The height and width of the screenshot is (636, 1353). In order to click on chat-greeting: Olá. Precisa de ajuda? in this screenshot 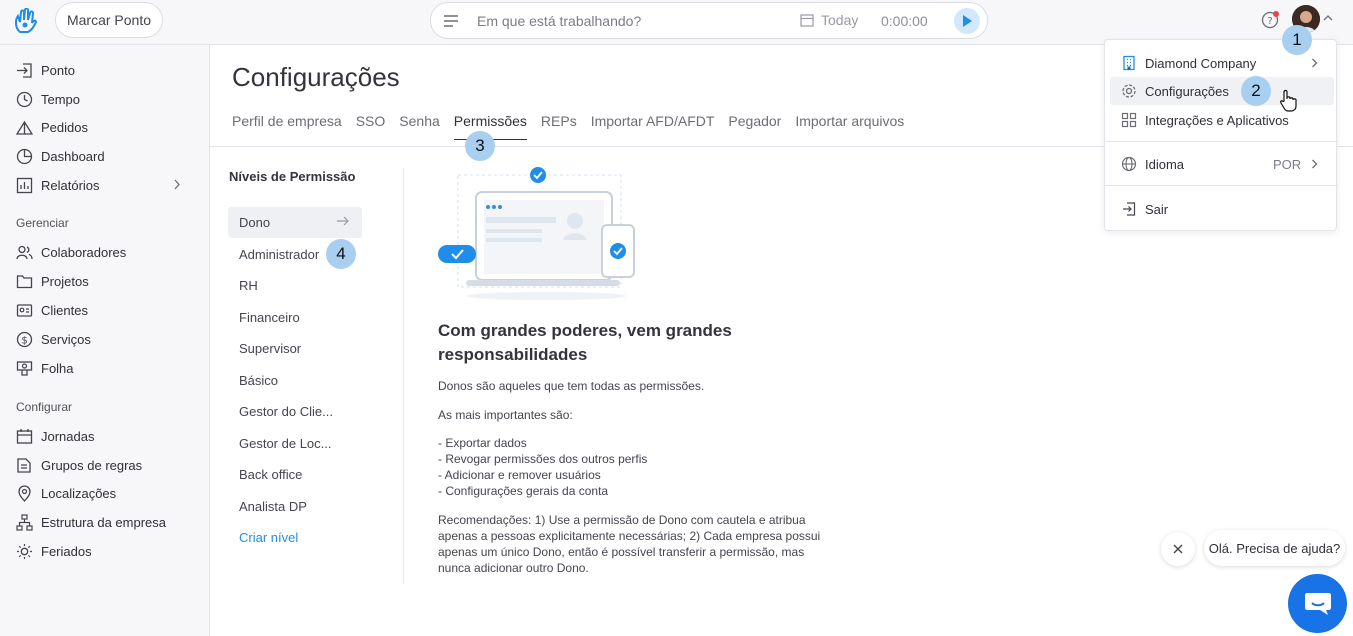, I will do `click(1274, 548)`.